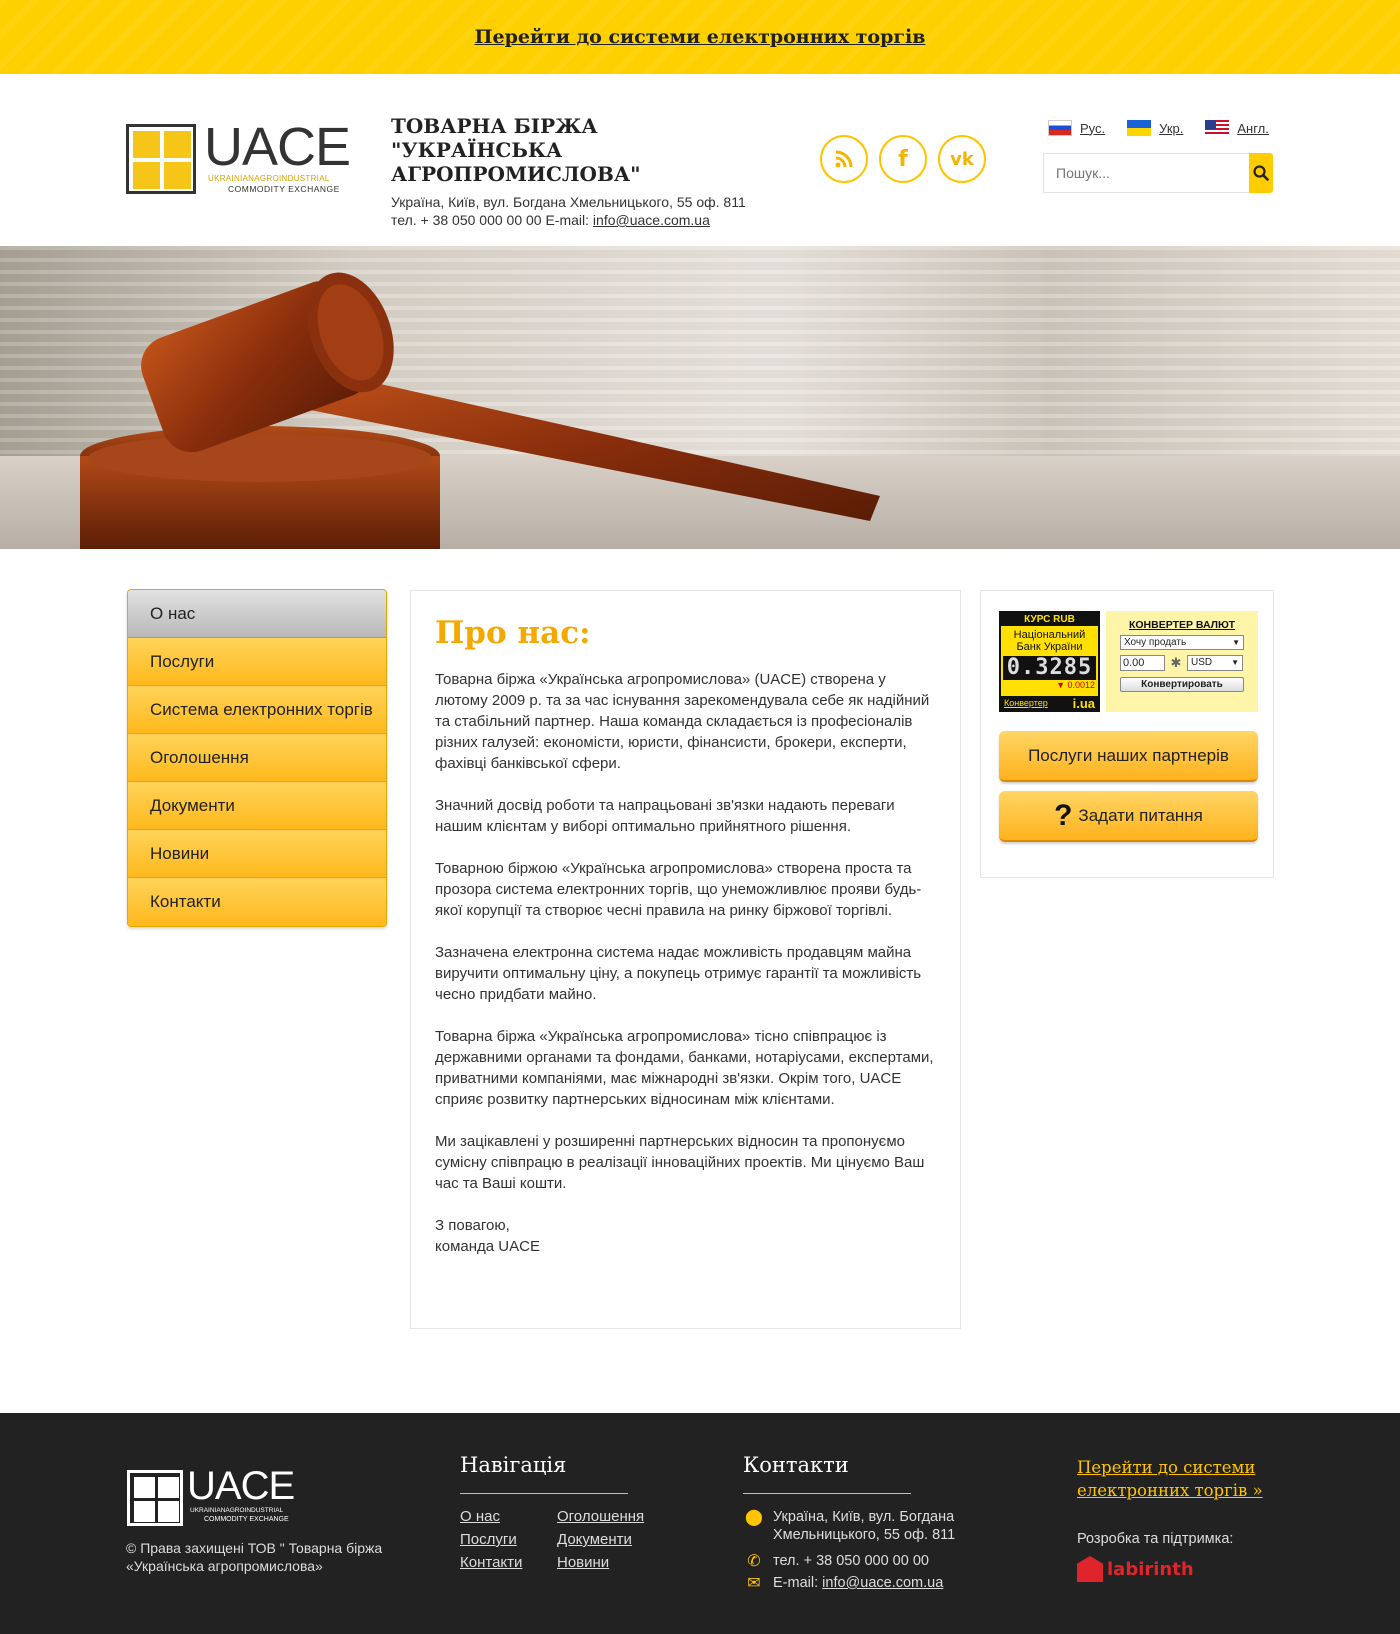 This screenshot has height=1634, width=1400. I want to click on footer-logo-subtitle: UKRAINIANAGROINDUSTRIAL, so click(237, 1510).